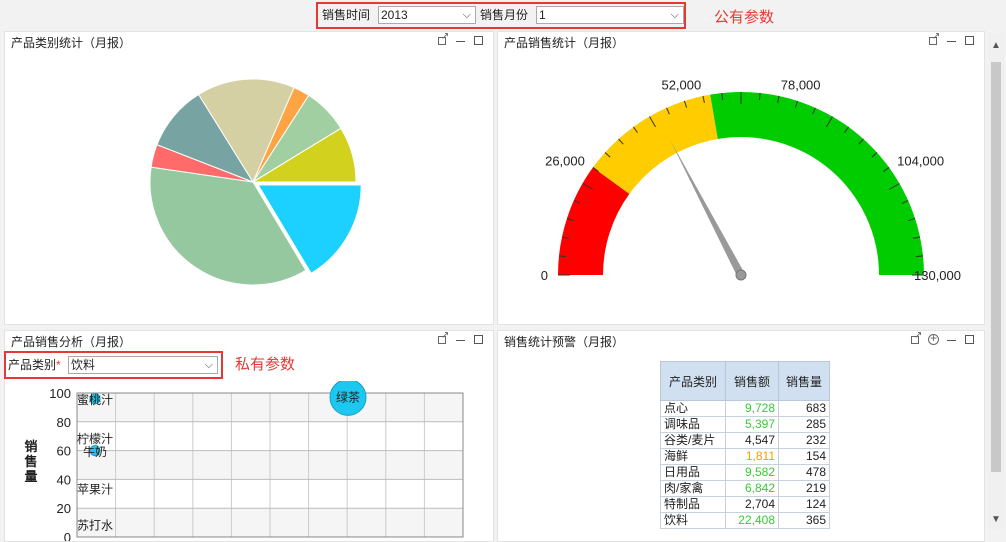 The height and width of the screenshot is (542, 1006). I want to click on table-header-row: 产品类别 销售额 销售量, so click(745, 381).